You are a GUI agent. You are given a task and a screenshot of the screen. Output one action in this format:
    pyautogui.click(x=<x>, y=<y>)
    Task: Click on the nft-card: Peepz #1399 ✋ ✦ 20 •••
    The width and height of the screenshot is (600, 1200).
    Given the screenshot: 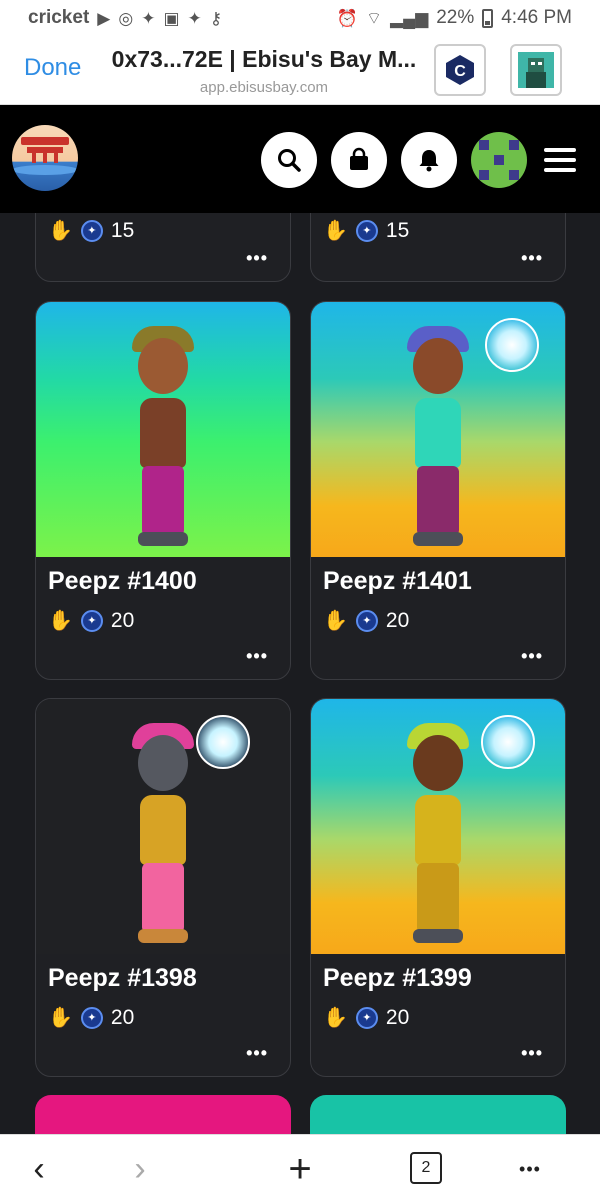 What is the action you would take?
    pyautogui.click(x=438, y=887)
    